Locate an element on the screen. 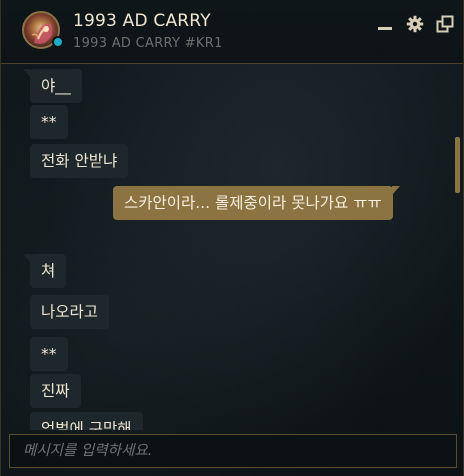  message-input is located at coordinates (233, 451).